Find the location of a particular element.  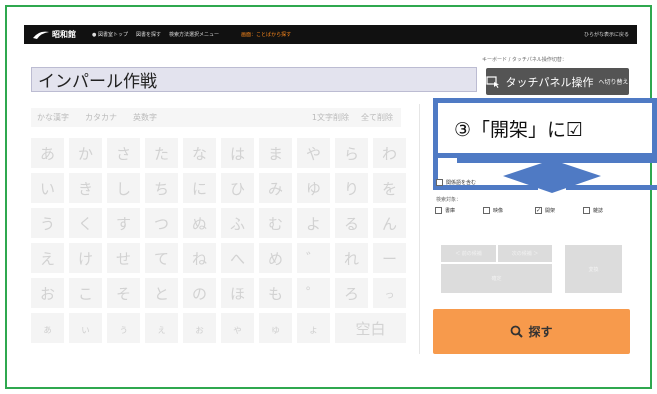

target-option-magazine: 雑誌 is located at coordinates (593, 210).